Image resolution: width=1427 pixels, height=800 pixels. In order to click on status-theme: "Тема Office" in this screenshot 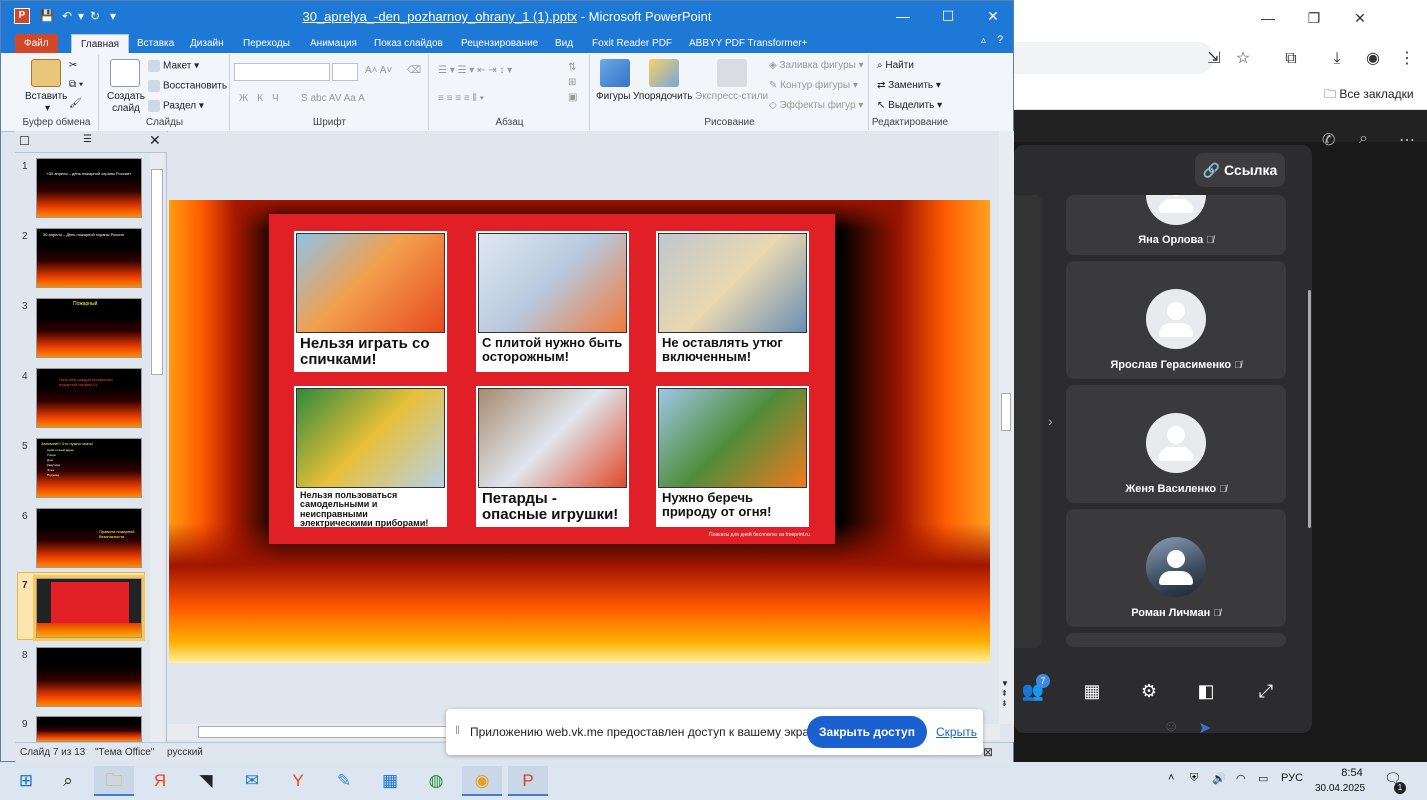, I will do `click(124, 752)`.